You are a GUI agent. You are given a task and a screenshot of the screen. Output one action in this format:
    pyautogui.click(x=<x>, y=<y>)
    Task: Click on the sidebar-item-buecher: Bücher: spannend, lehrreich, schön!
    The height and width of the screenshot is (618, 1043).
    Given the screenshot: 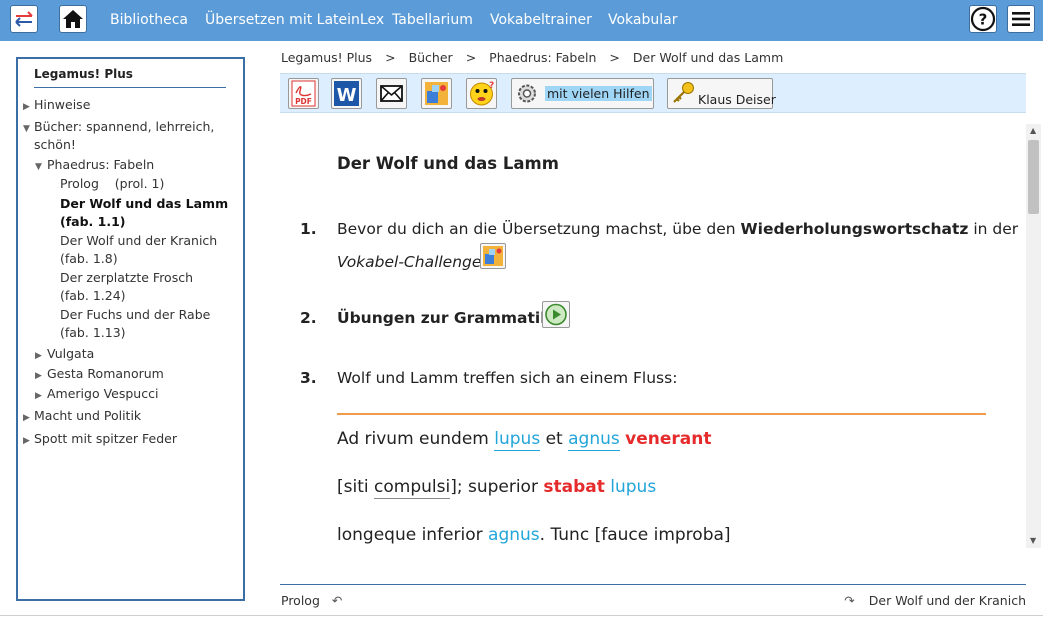 What is the action you would take?
    pyautogui.click(x=129, y=136)
    